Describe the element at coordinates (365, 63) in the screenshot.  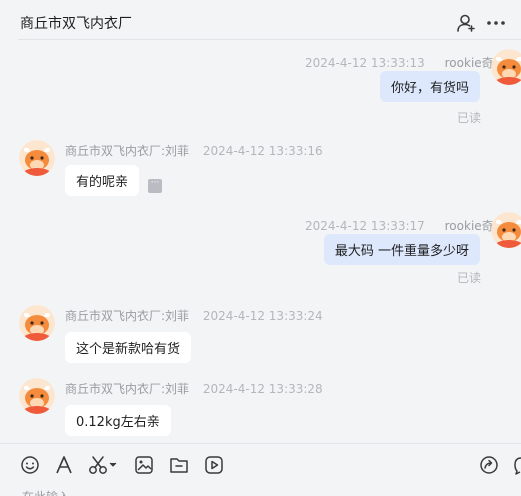
I see `message-timestamp: 2024-4-12 13:33:13` at that location.